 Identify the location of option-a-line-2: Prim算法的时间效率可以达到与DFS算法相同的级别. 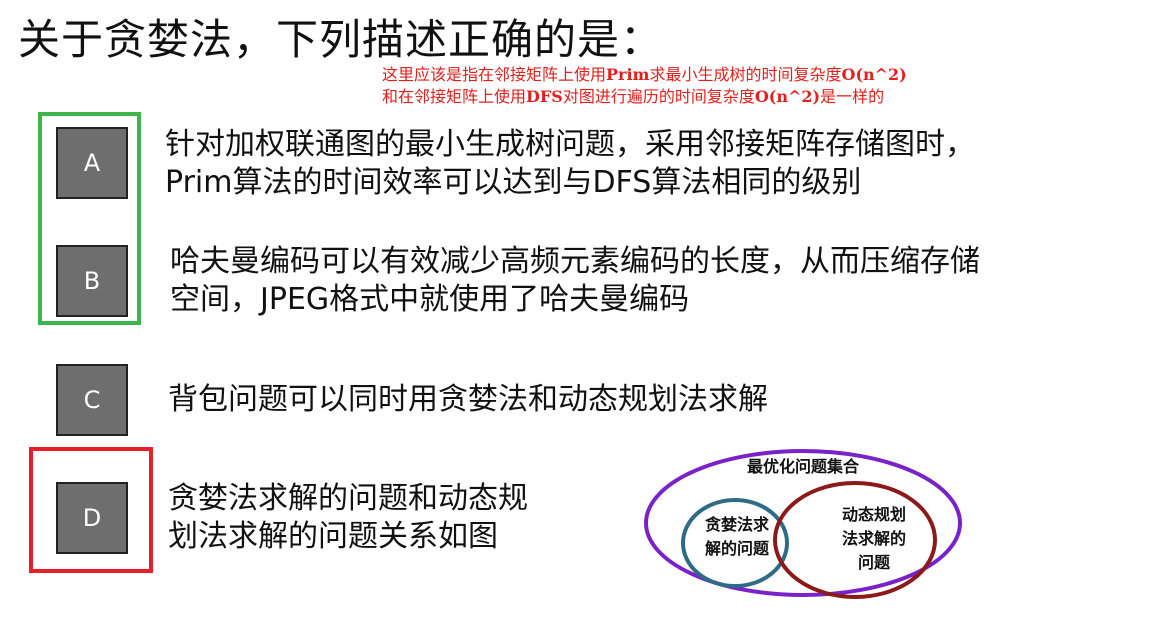
(513, 182).